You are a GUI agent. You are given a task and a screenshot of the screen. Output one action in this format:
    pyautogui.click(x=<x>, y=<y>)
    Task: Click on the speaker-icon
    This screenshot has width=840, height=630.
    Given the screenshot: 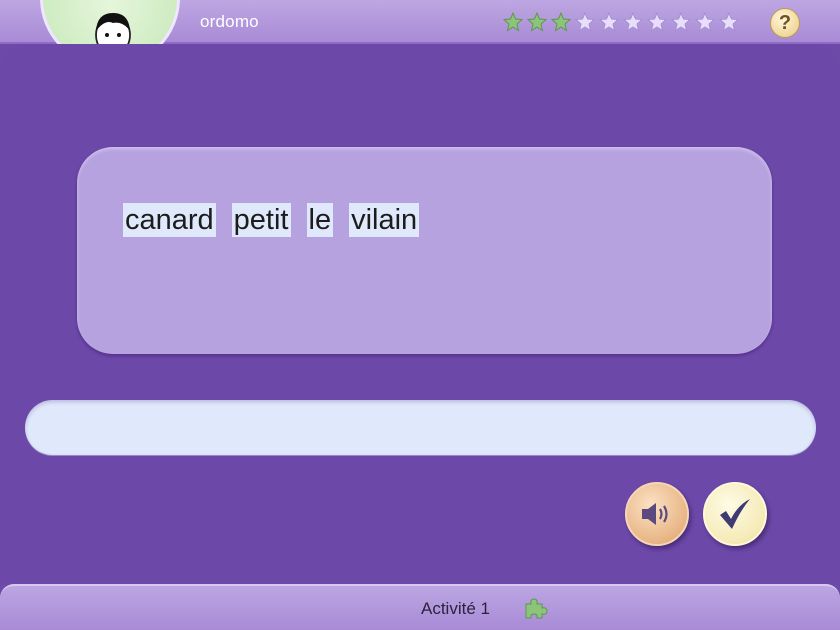 What is the action you would take?
    pyautogui.click(x=655, y=514)
    